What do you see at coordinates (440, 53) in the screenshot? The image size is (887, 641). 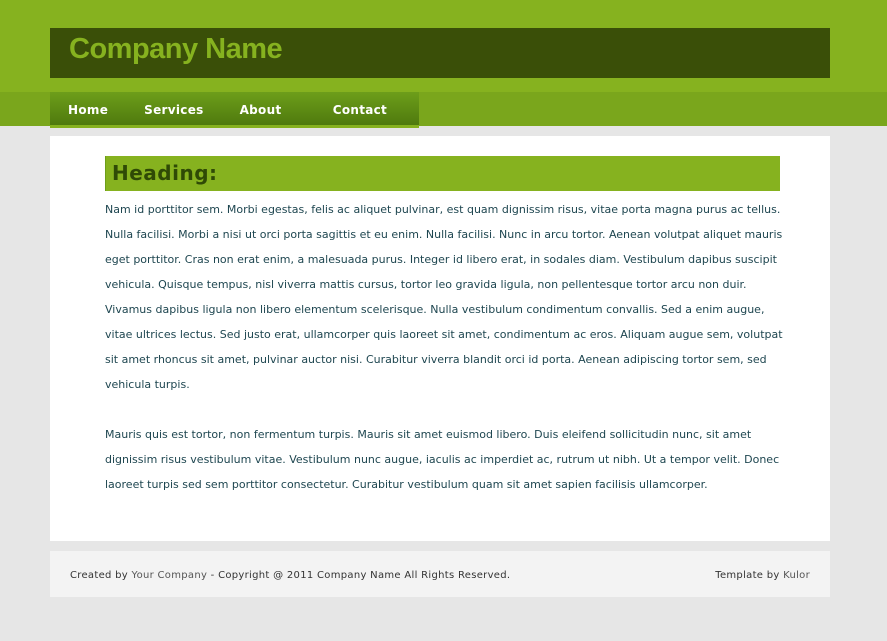 I see `logo-bar: Company Name` at bounding box center [440, 53].